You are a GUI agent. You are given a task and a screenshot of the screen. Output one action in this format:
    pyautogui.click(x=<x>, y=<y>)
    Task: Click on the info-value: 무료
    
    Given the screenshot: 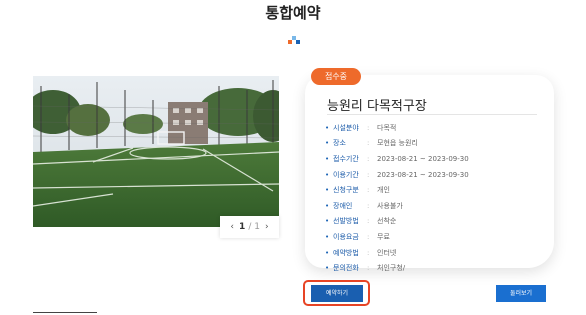 What is the action you would take?
    pyautogui.click(x=383, y=236)
    